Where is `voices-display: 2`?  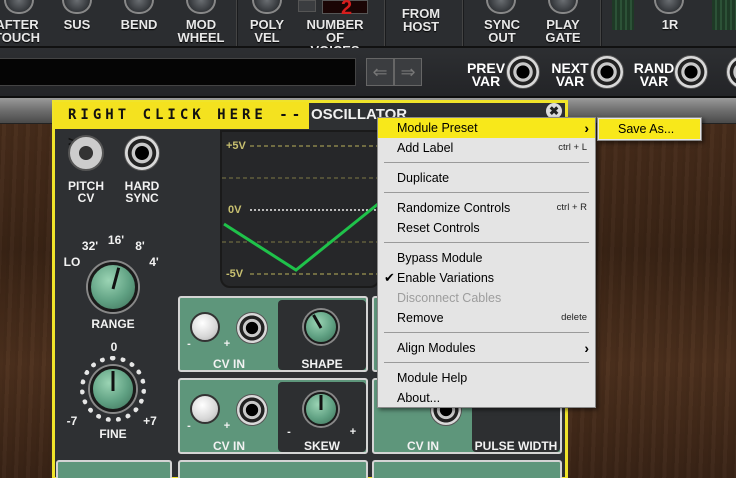
voices-display: 2 is located at coordinates (345, 9).